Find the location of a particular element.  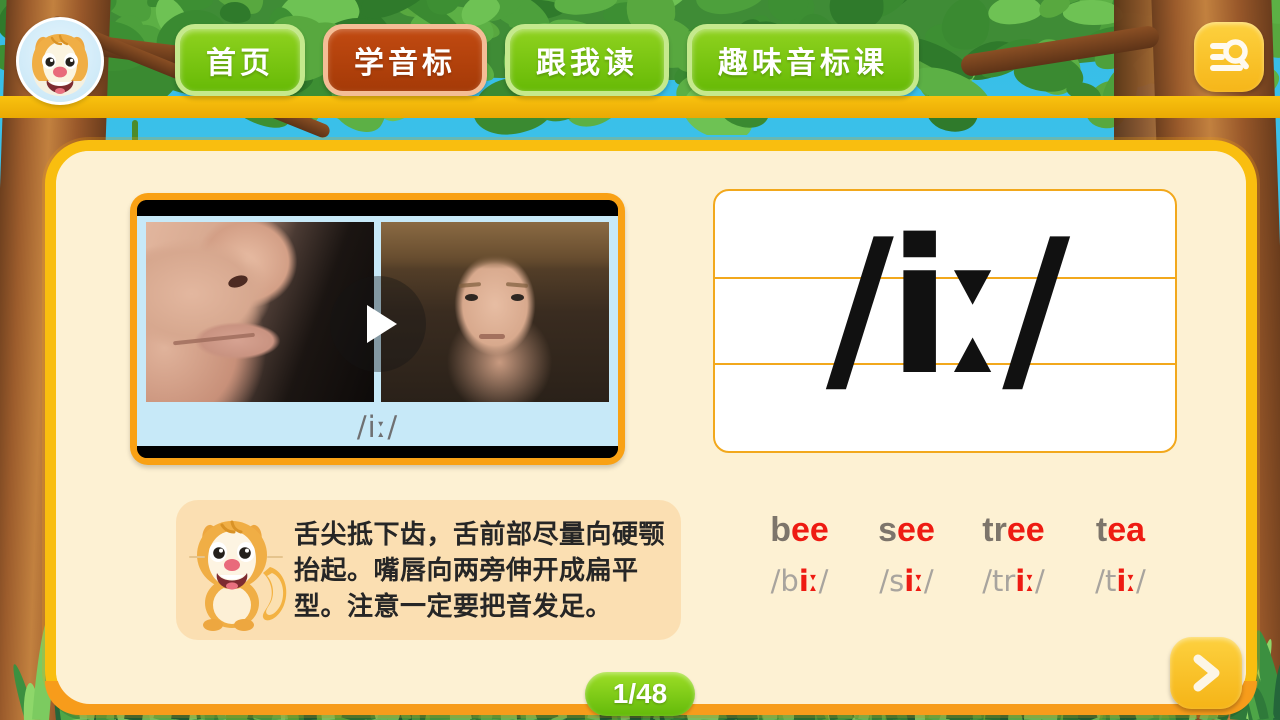

word-text-see: see is located at coordinates (906, 530).